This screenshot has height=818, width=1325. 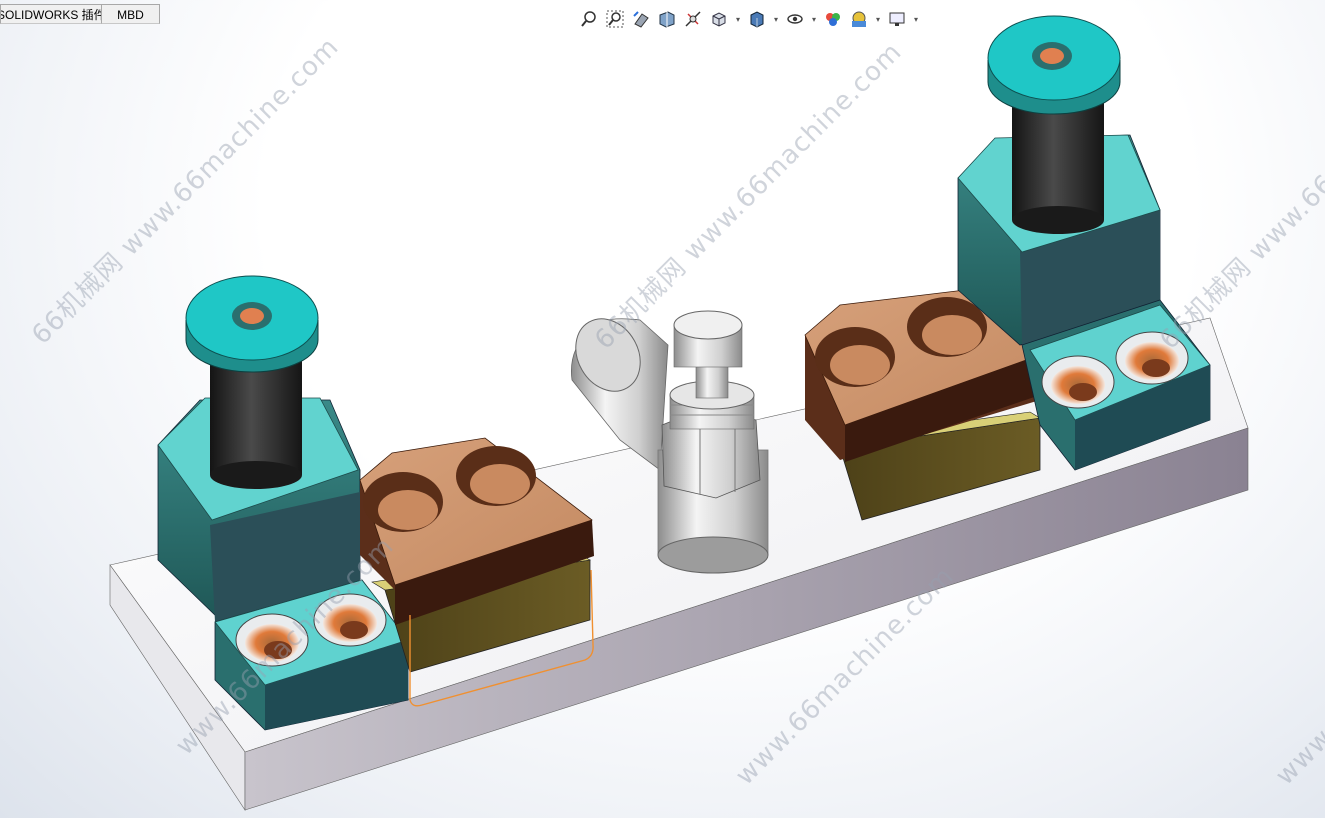 I want to click on previous-view-icon, so click(x=641, y=19).